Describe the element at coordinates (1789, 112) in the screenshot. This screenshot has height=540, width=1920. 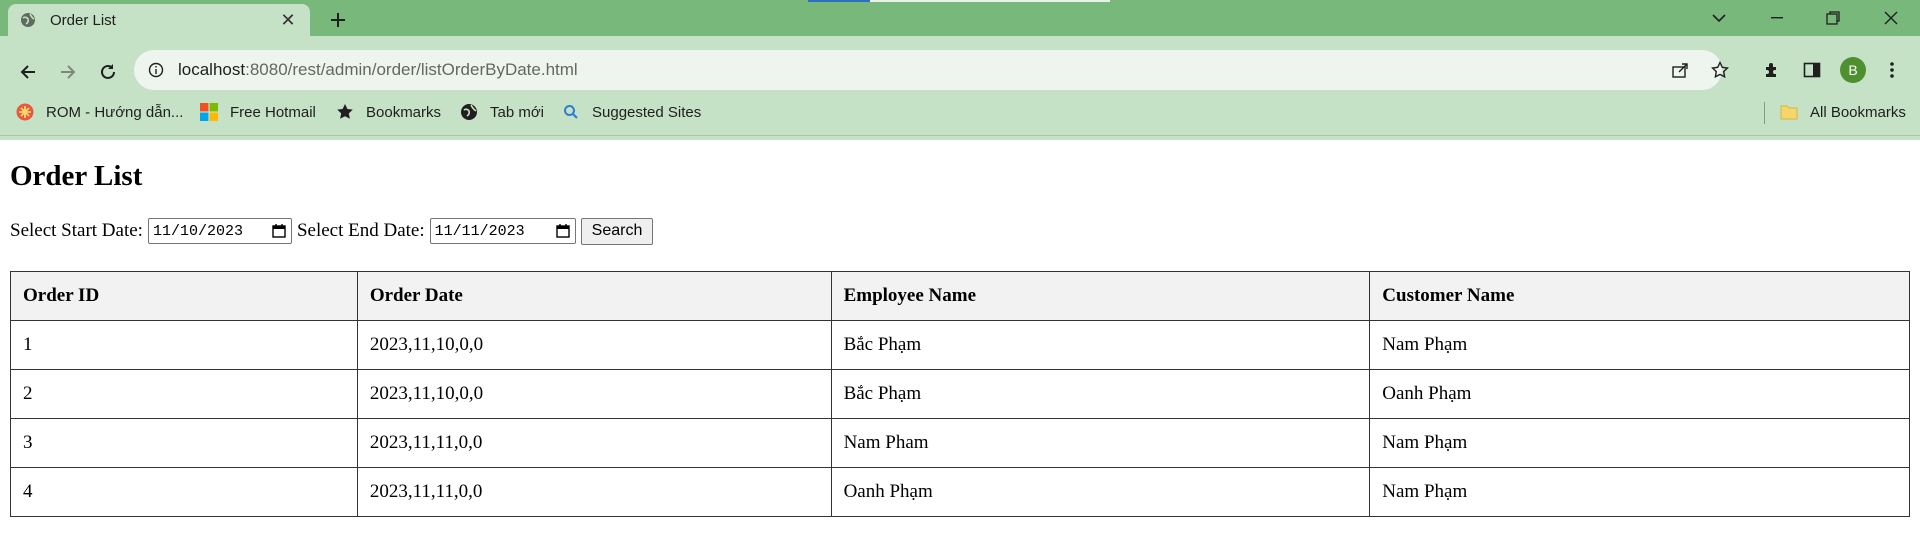
I see `folder-icon` at that location.